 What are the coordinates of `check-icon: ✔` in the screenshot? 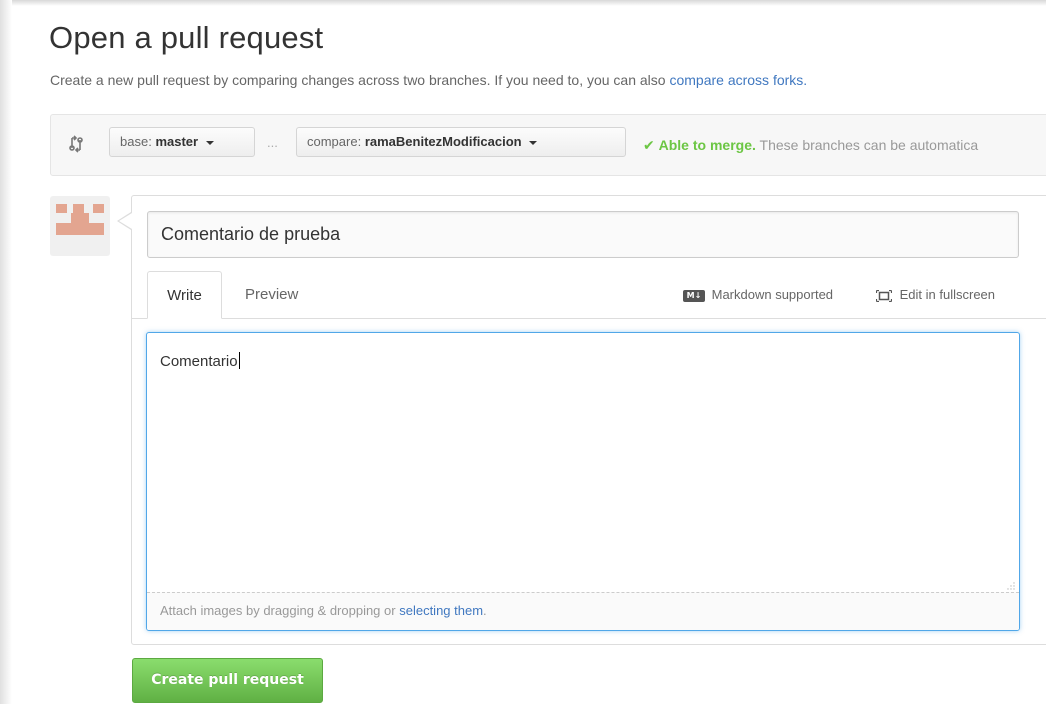 It's located at (649, 145).